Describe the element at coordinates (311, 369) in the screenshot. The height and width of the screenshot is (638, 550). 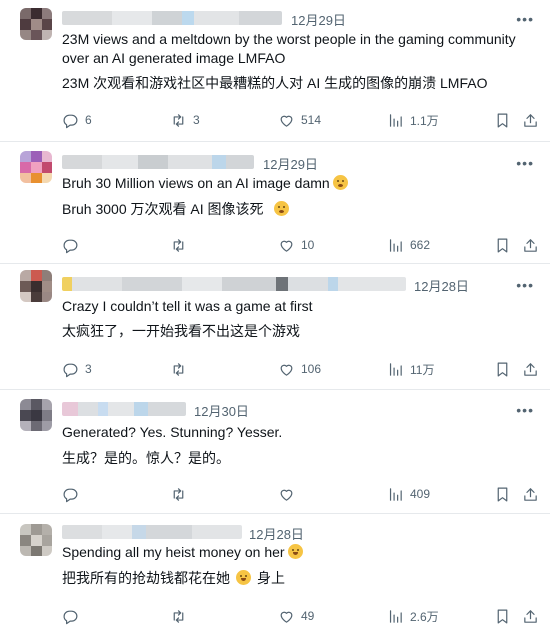
I see `like-count: 106` at that location.